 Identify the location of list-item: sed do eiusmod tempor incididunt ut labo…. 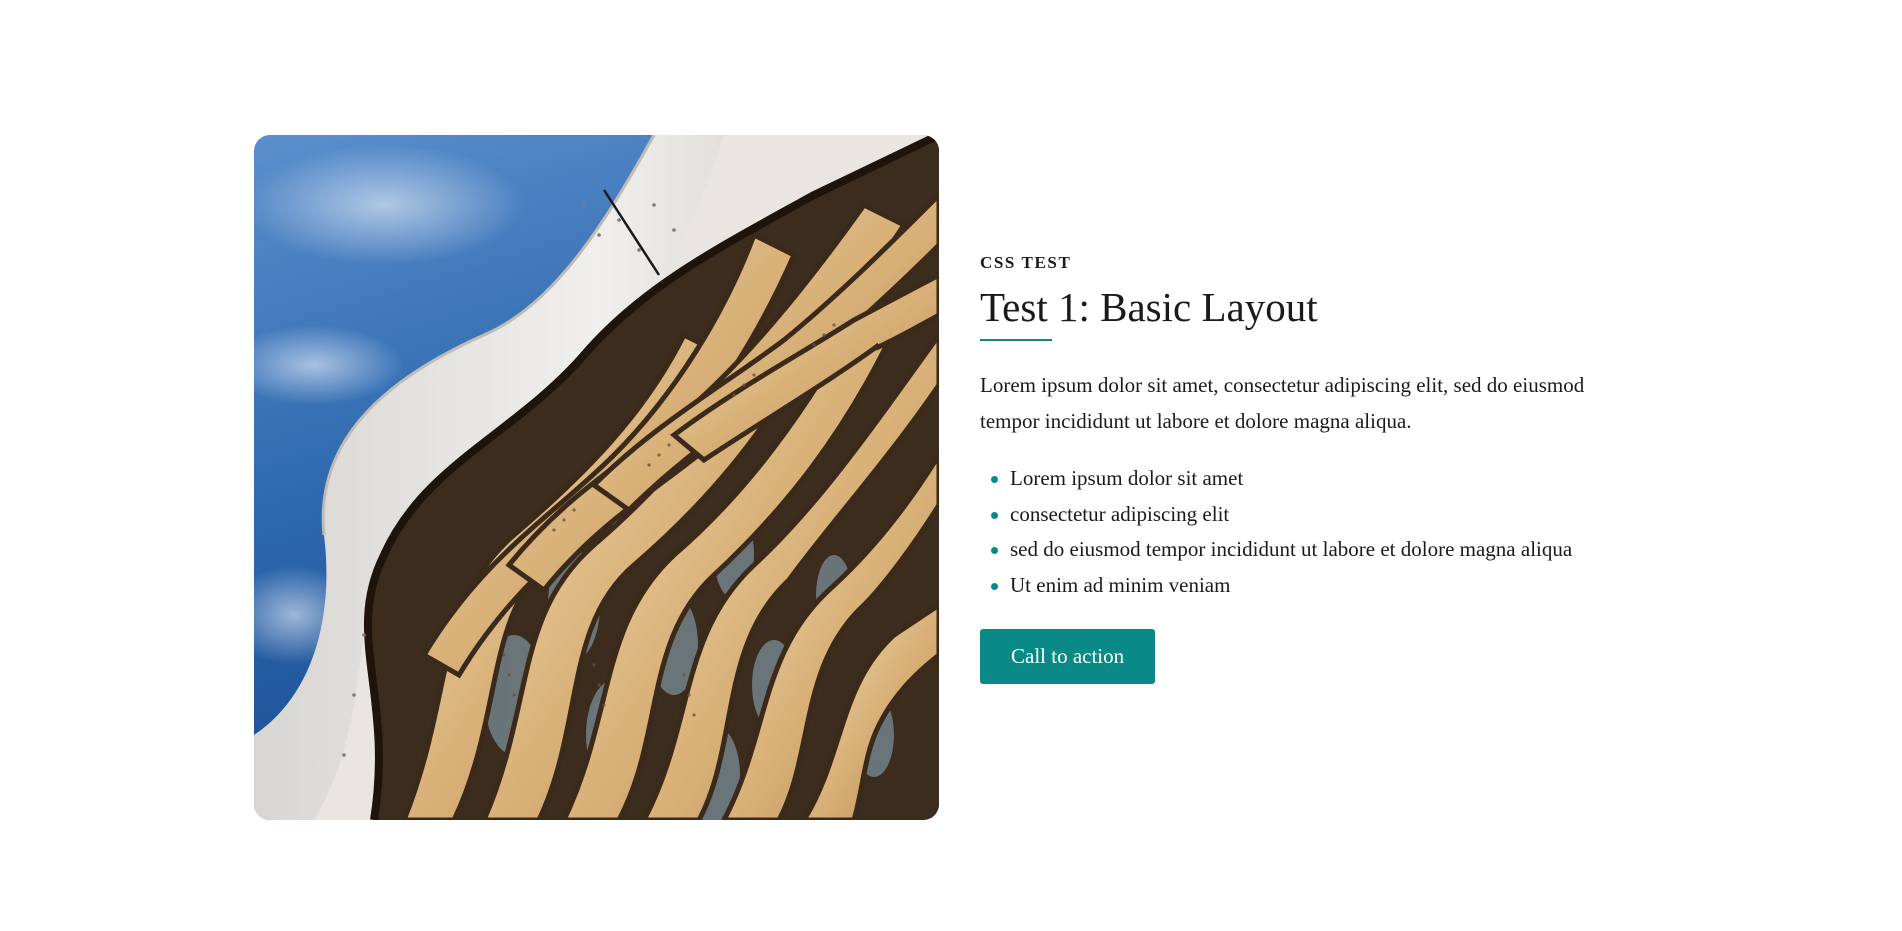
(1310, 550).